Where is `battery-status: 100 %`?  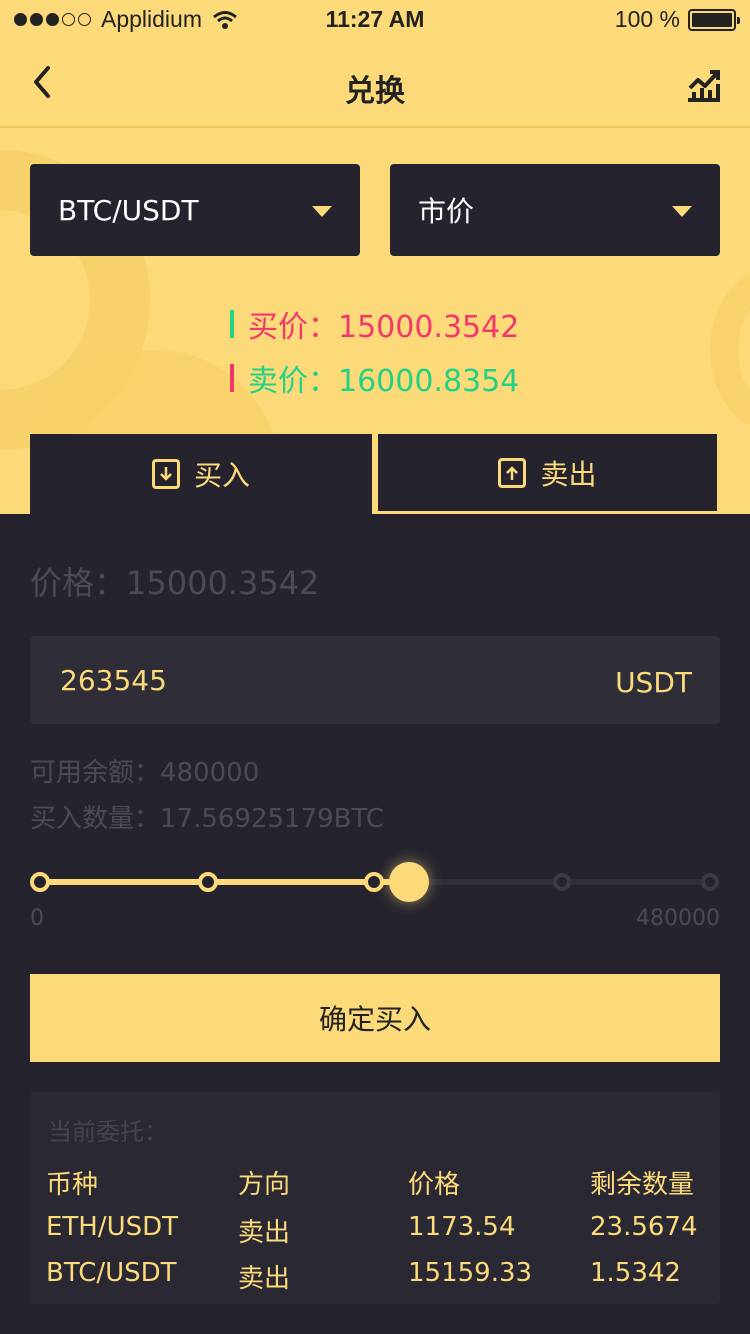
battery-status: 100 % is located at coordinates (677, 19).